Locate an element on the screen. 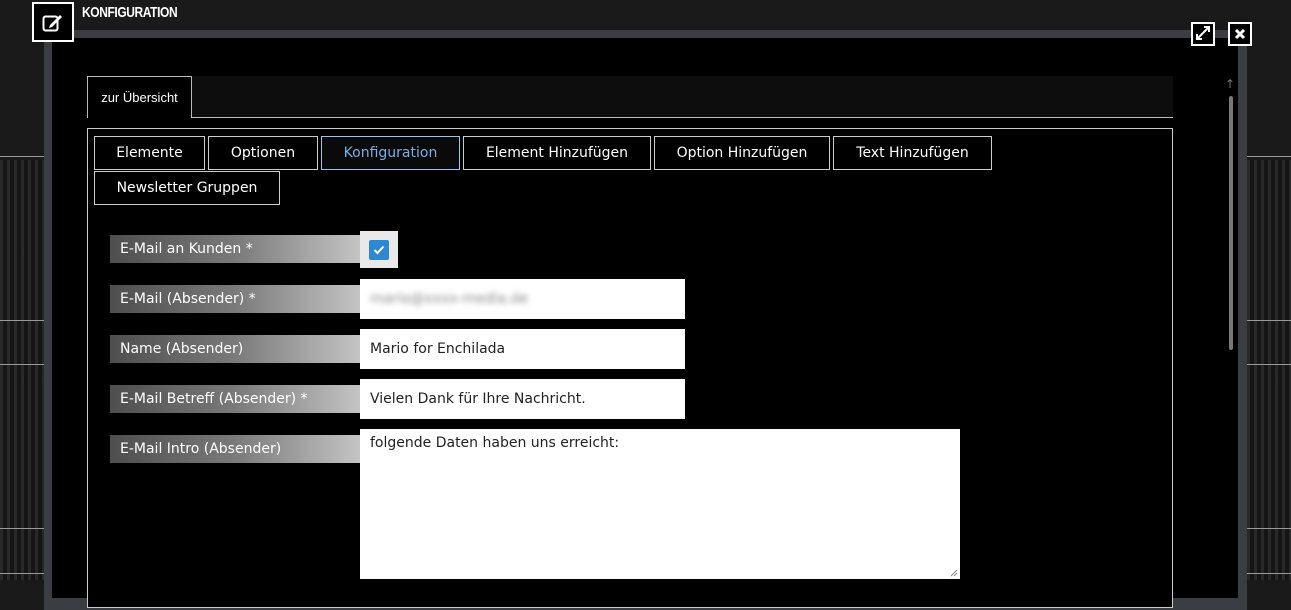  top-tab-bar is located at coordinates (630, 97).